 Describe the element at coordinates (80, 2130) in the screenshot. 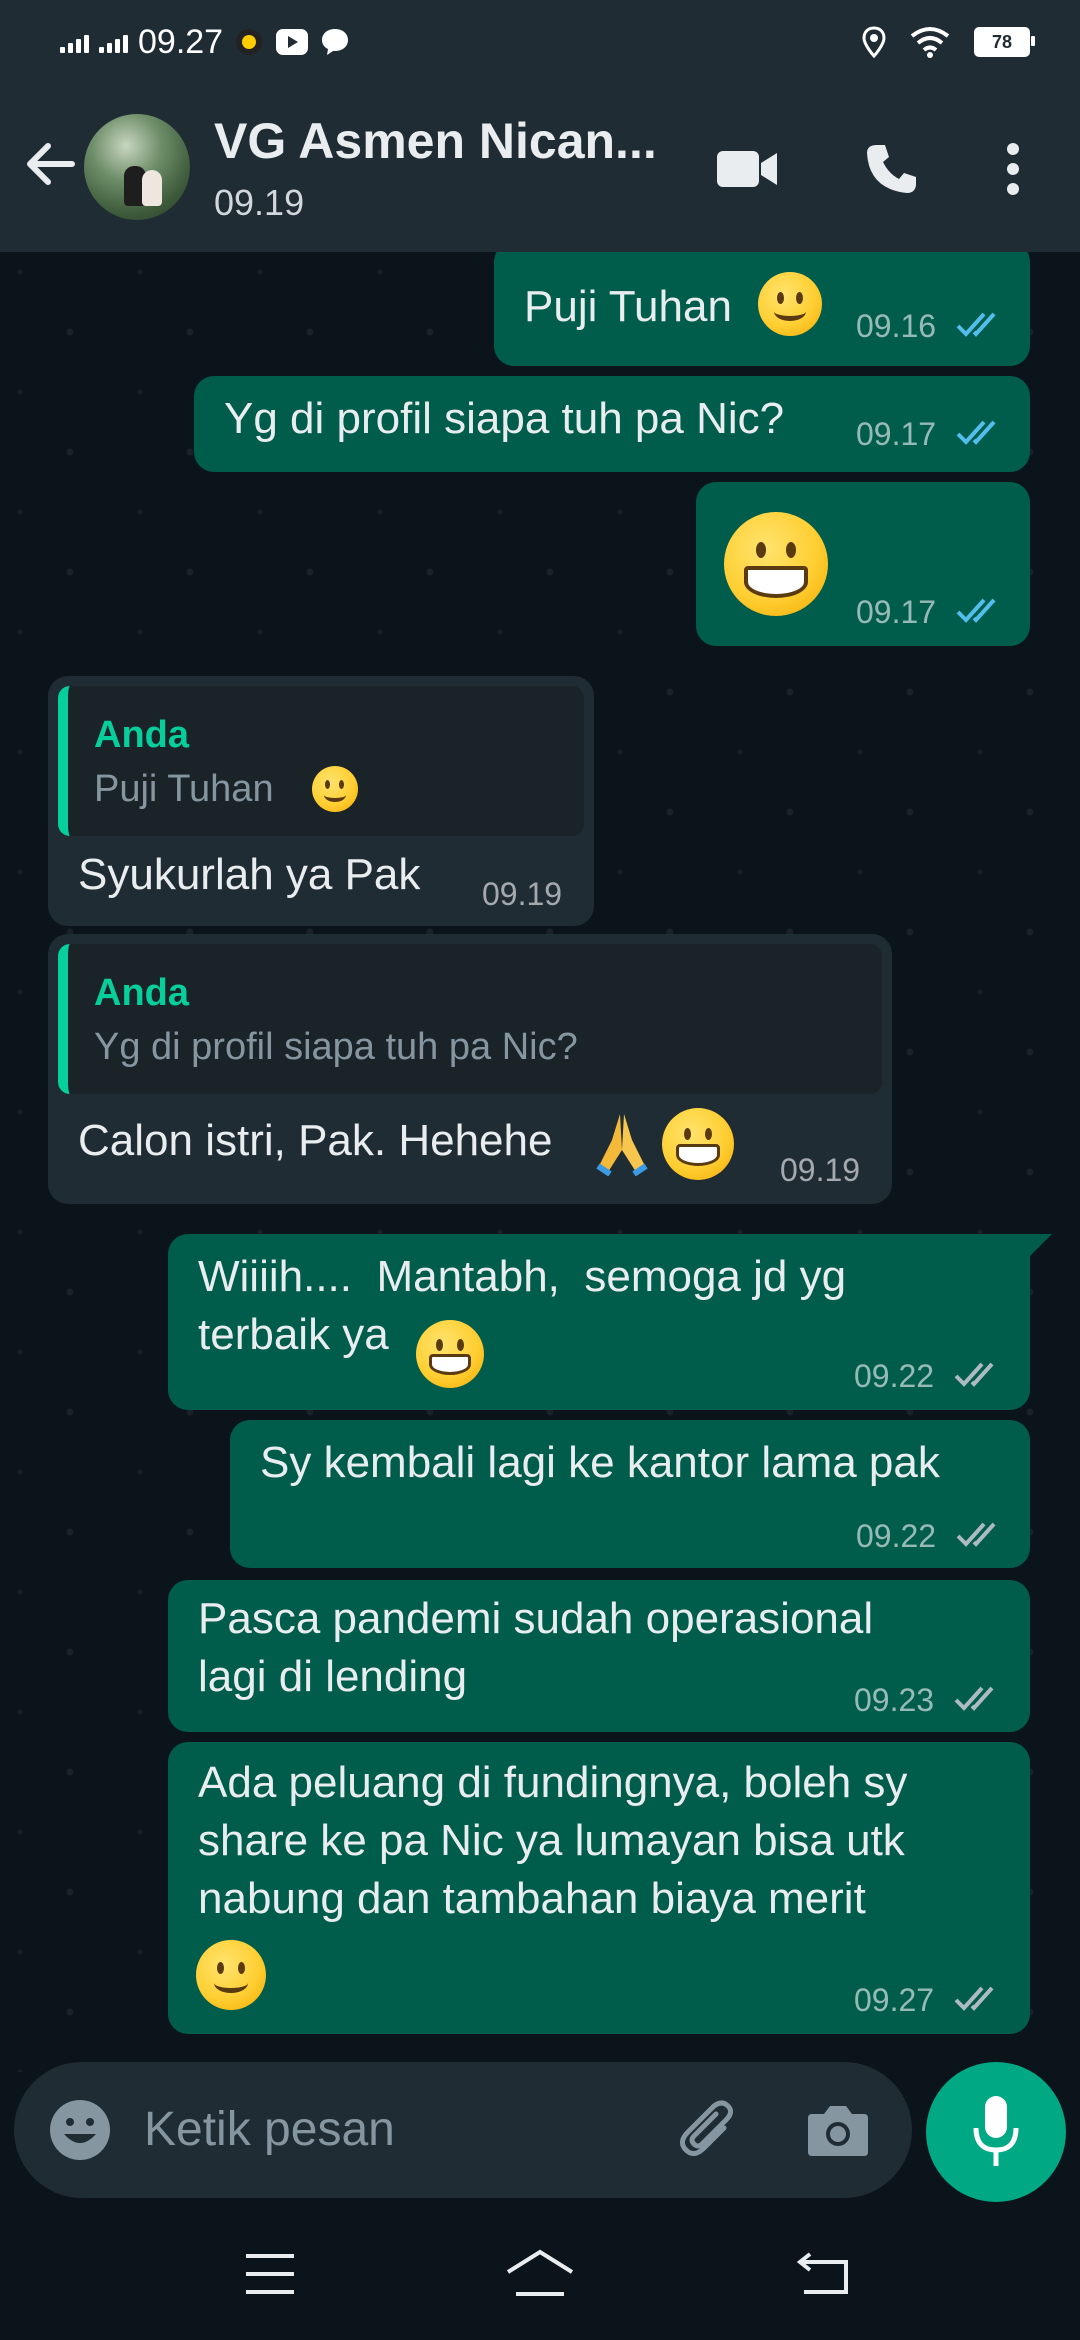

I see `emoji-picker-icon` at that location.